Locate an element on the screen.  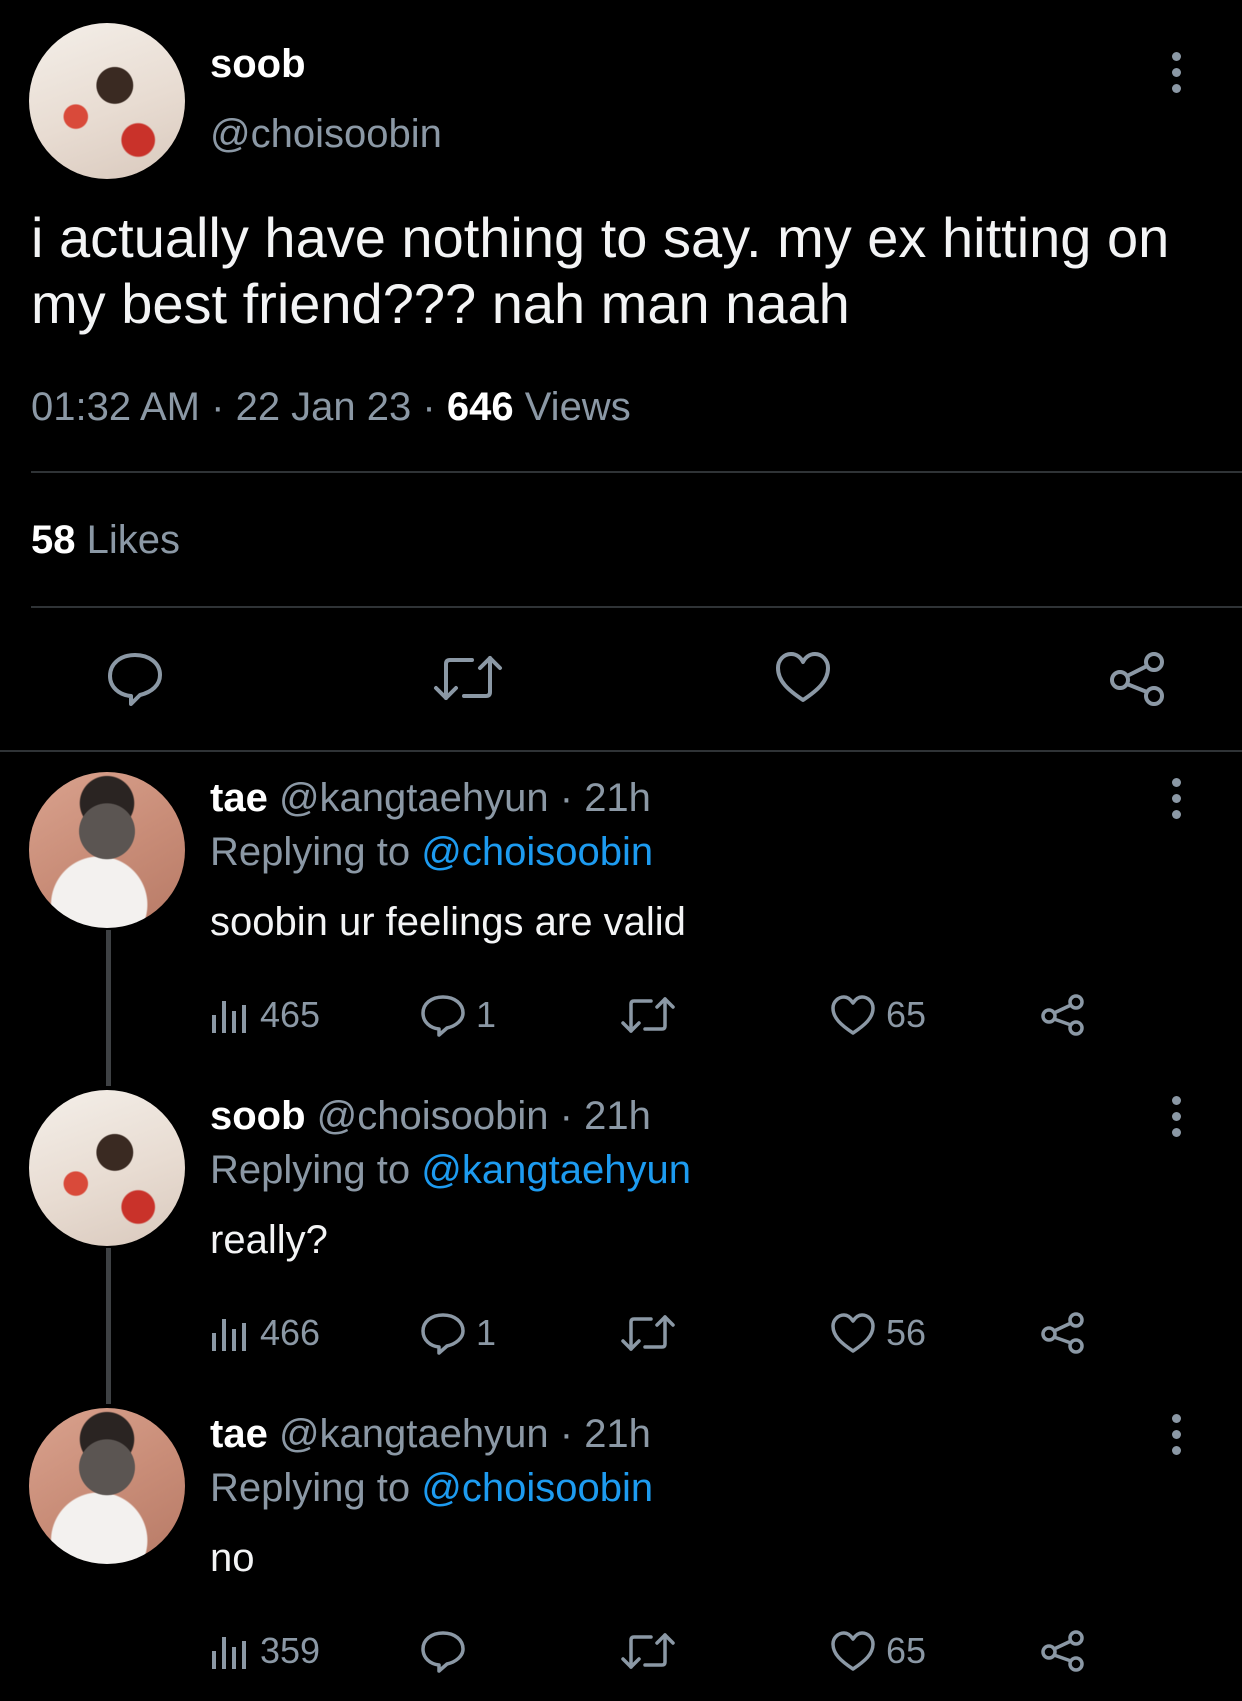
reply-actions: 466 1 56 is located at coordinates (660, 1333).